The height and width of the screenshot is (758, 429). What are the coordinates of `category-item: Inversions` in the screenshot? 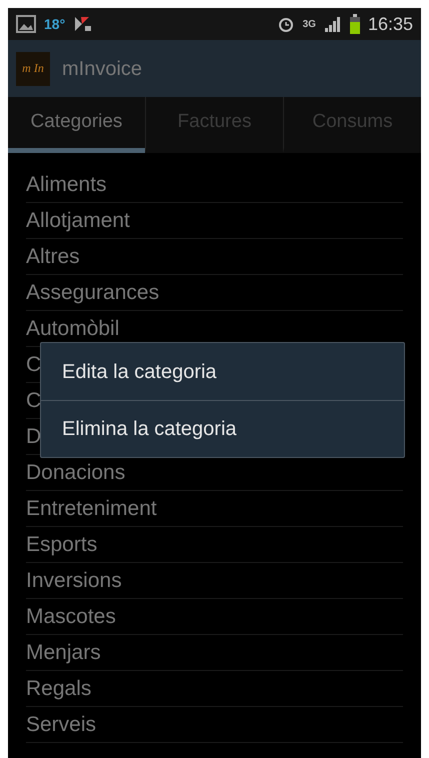 It's located at (214, 581).